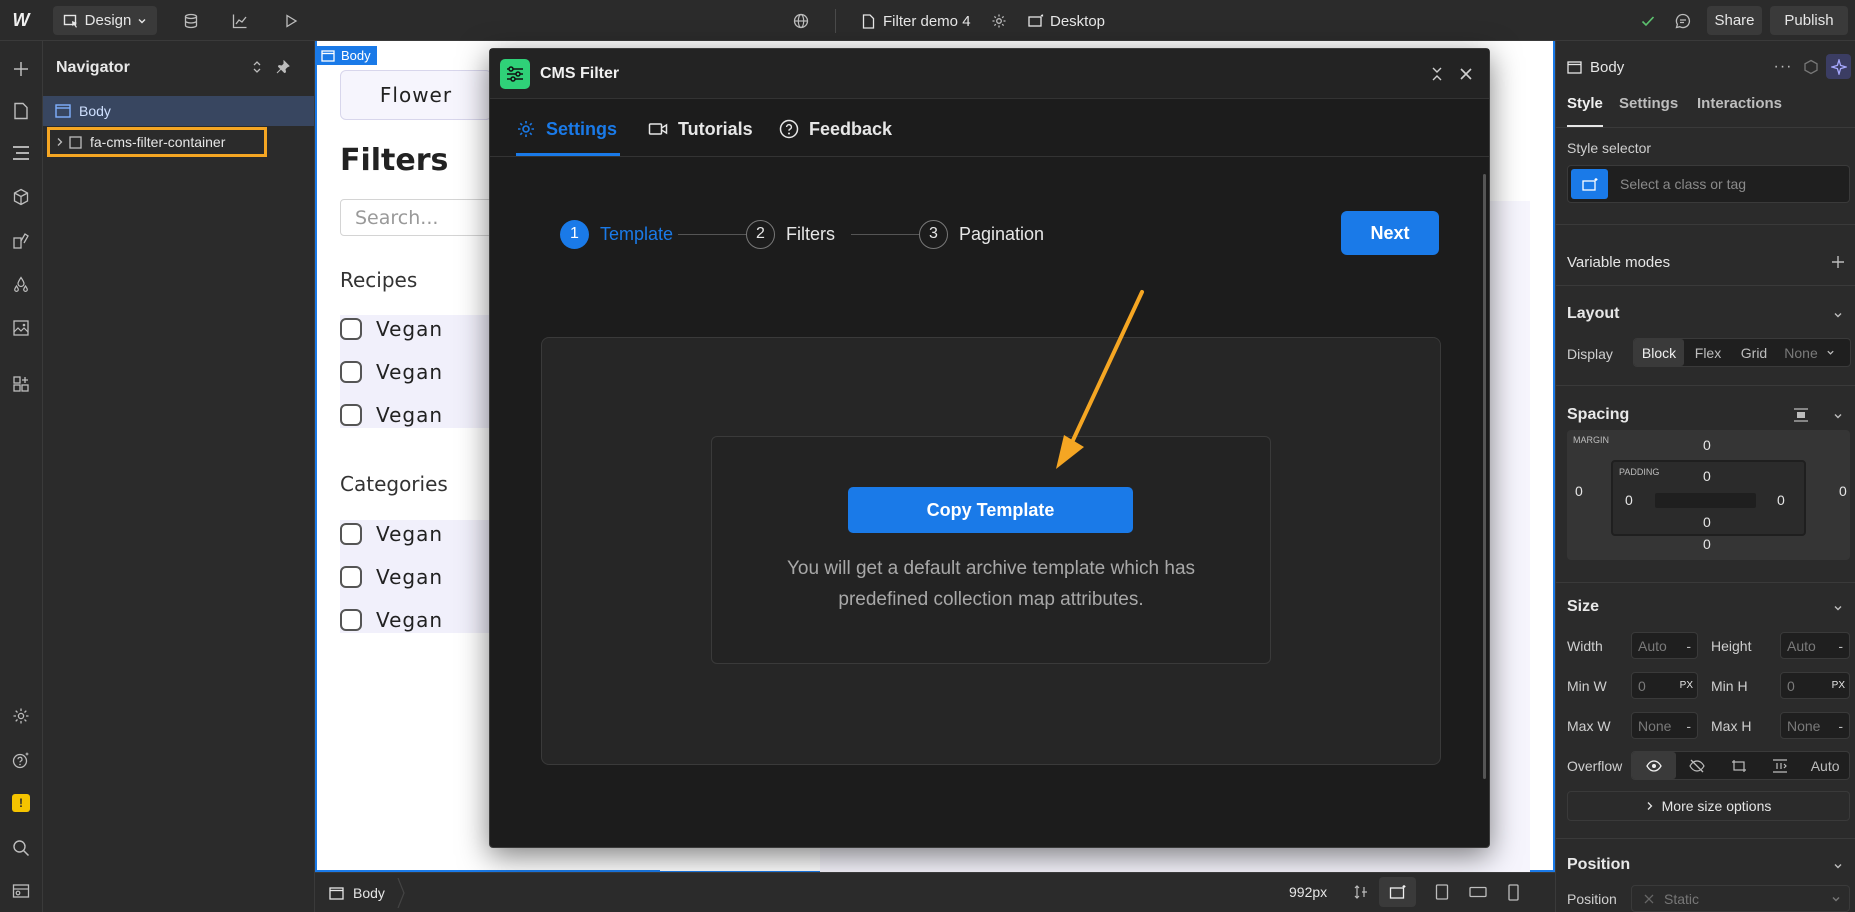 The height and width of the screenshot is (912, 1855). I want to click on next-button: Next, so click(1390, 233).